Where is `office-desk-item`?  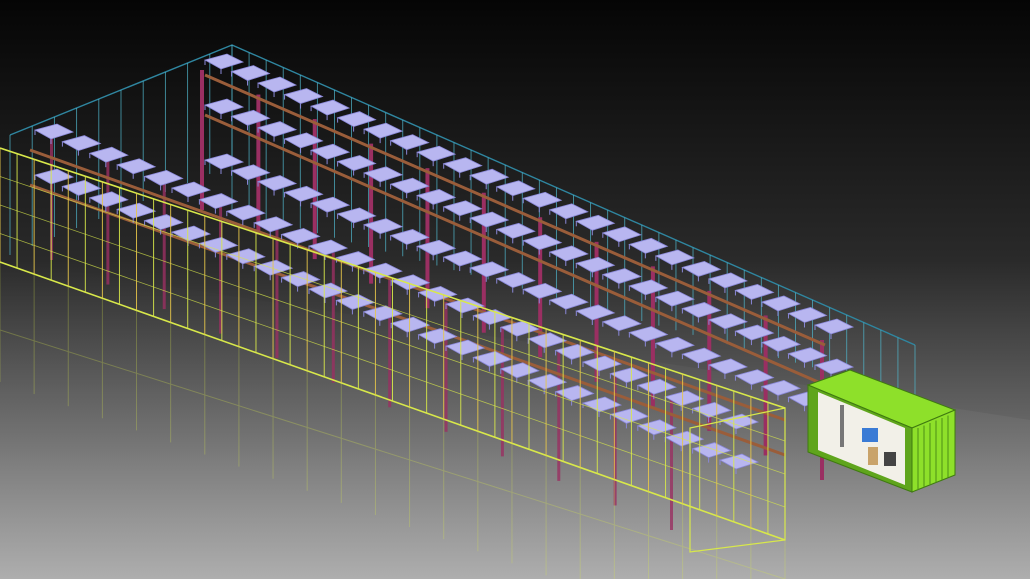
office-desk-item is located at coordinates (870, 435).